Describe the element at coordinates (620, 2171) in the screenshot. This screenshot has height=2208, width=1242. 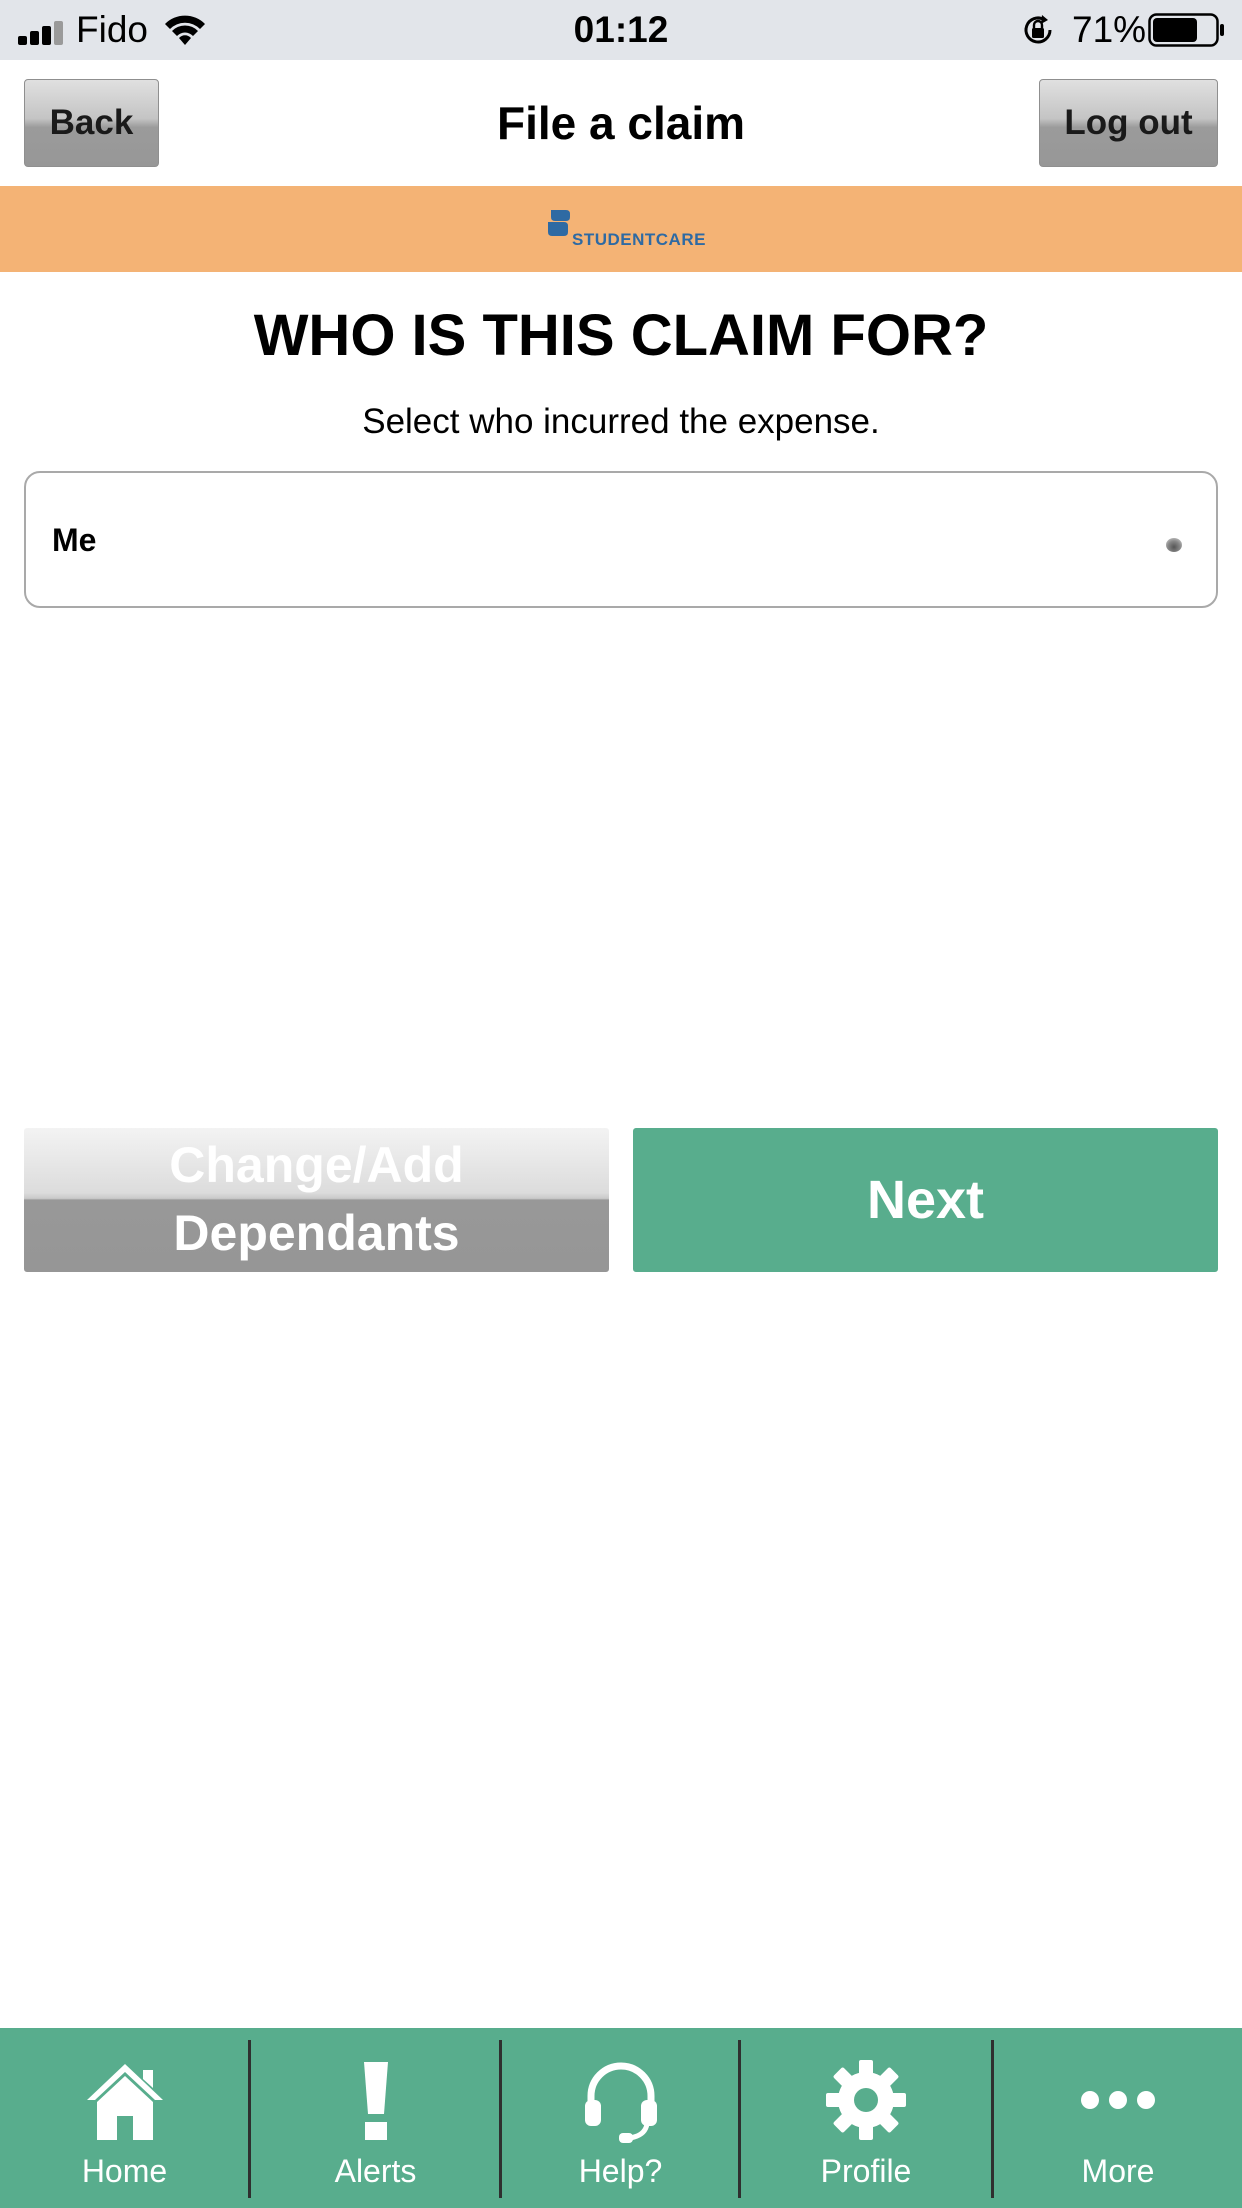
I see `tab-help-label: Help?` at that location.